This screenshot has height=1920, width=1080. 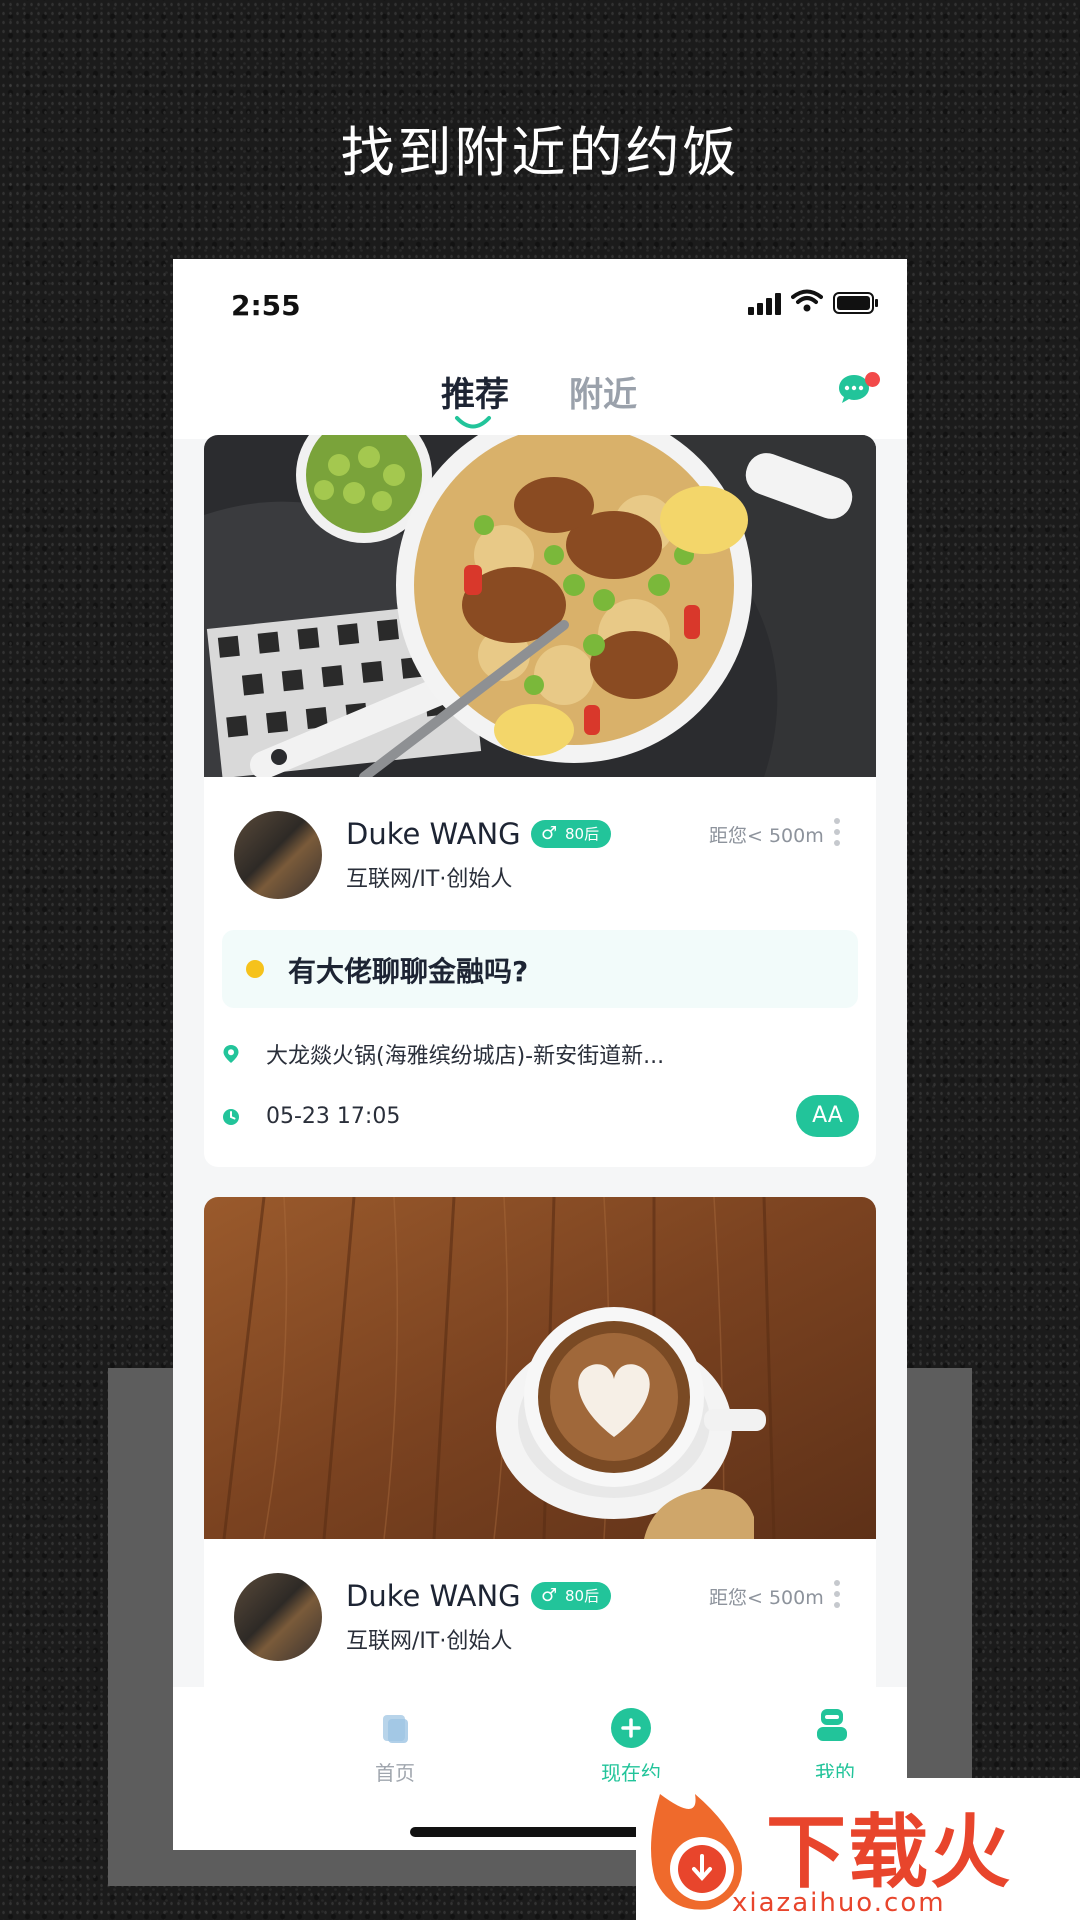 What do you see at coordinates (395, 1729) in the screenshot?
I see `home-icon` at bounding box center [395, 1729].